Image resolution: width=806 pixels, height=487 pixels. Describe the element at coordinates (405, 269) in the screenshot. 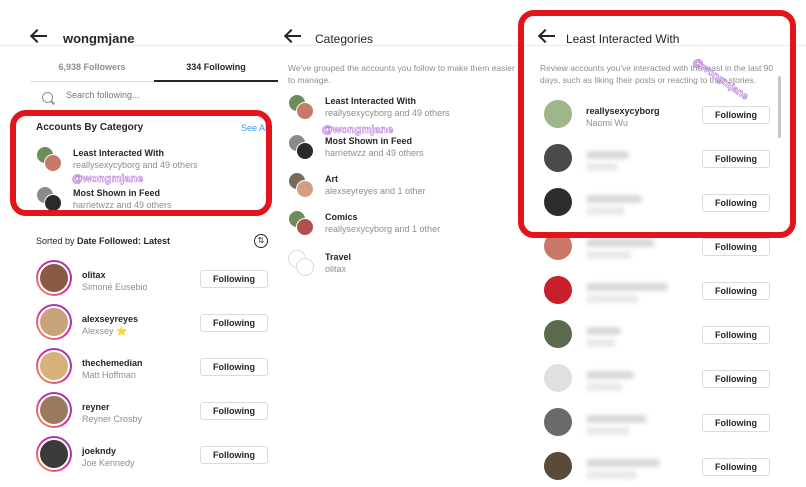

I see `category-item: Travel olitax` at that location.